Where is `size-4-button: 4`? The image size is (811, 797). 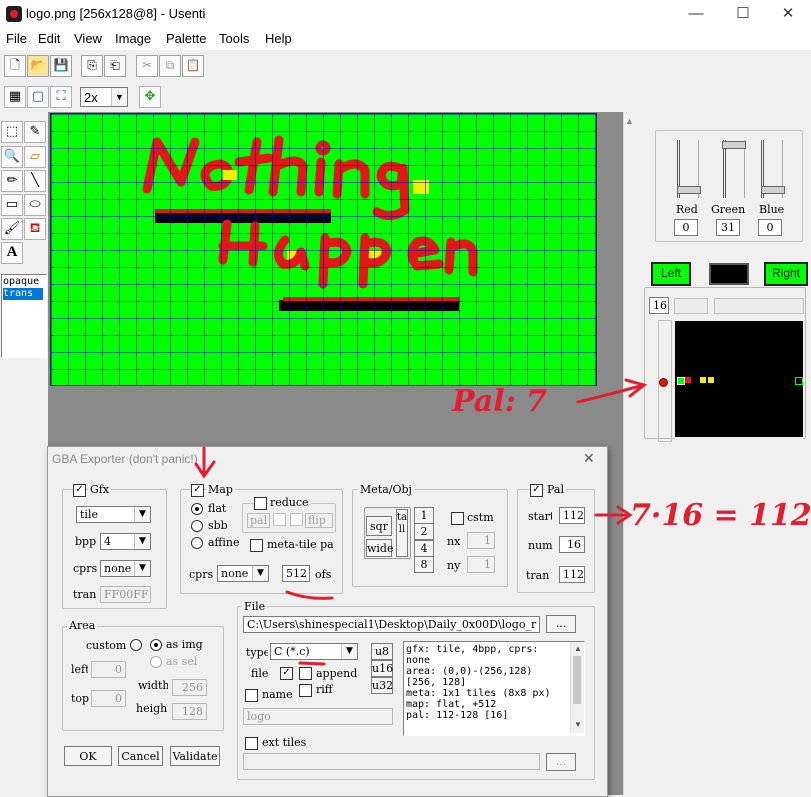 size-4-button: 4 is located at coordinates (424, 548).